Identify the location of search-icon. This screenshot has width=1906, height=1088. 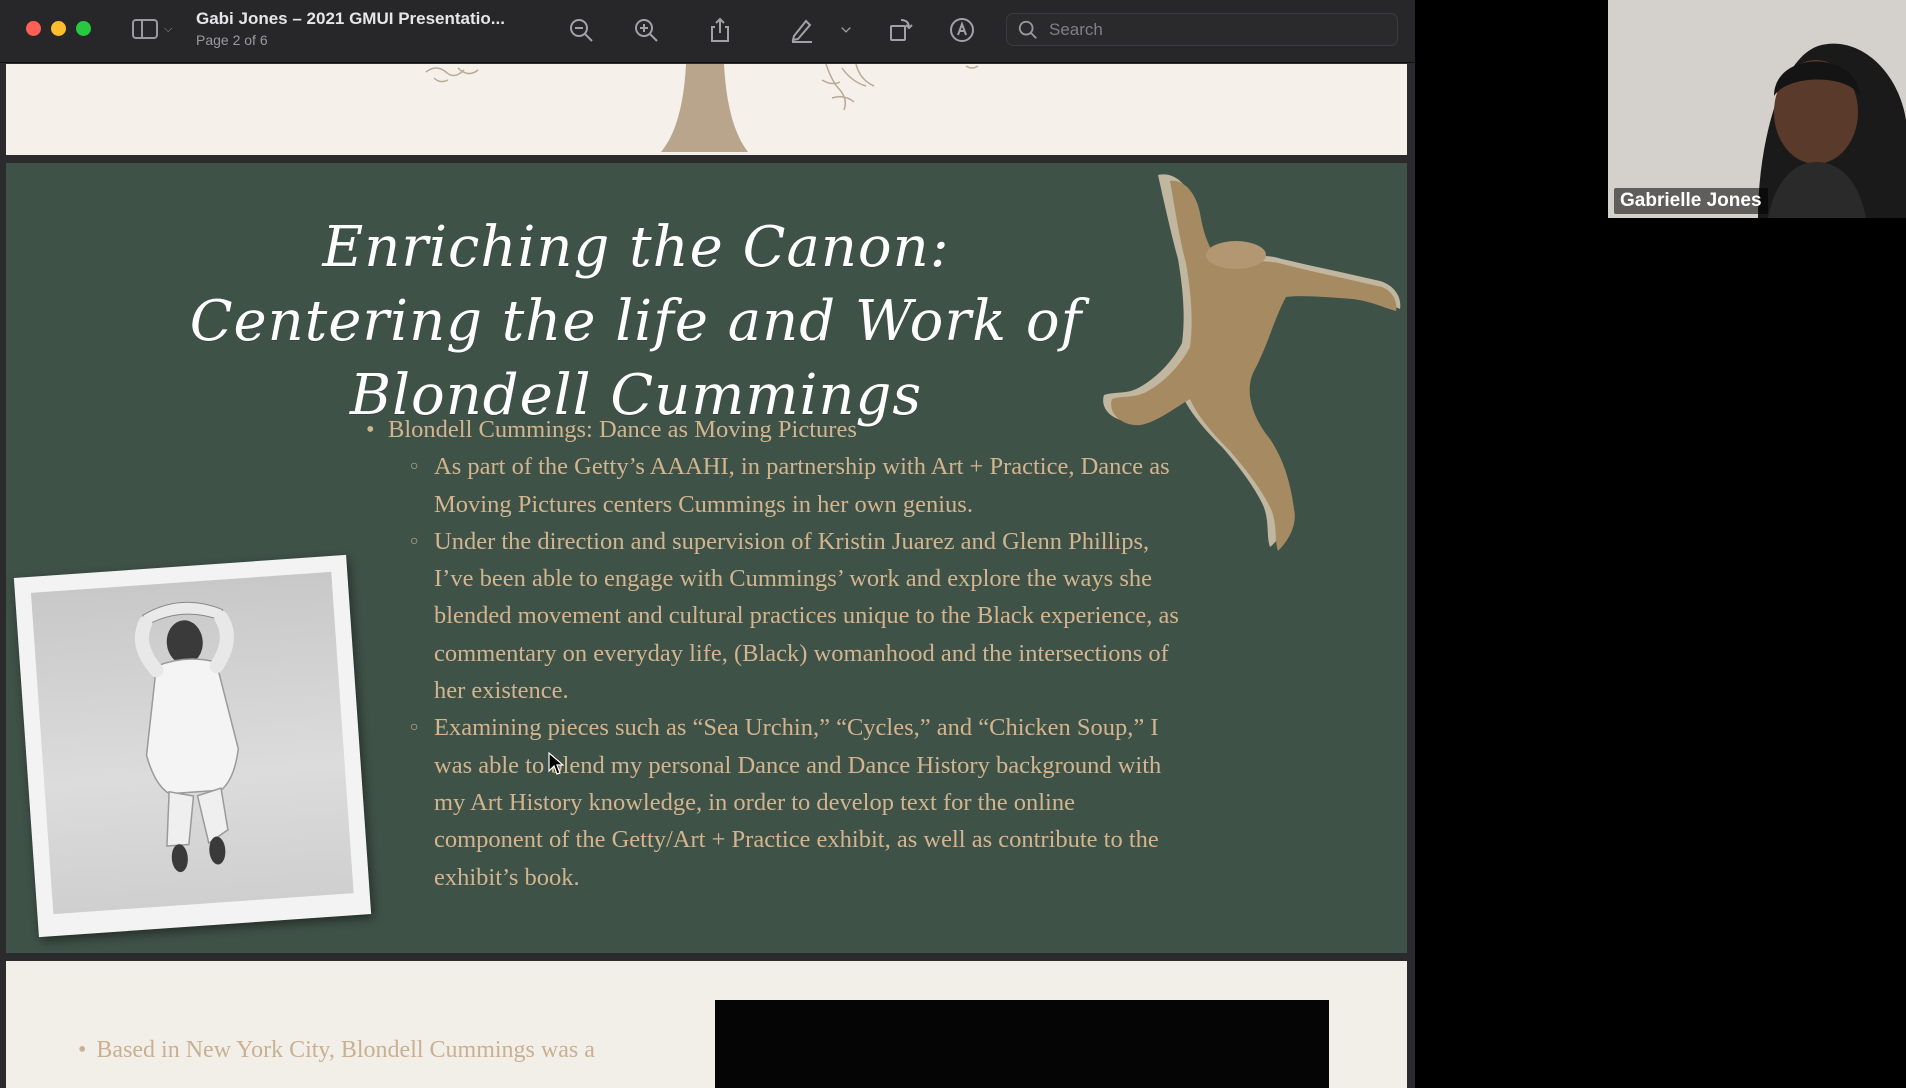
(1027, 29).